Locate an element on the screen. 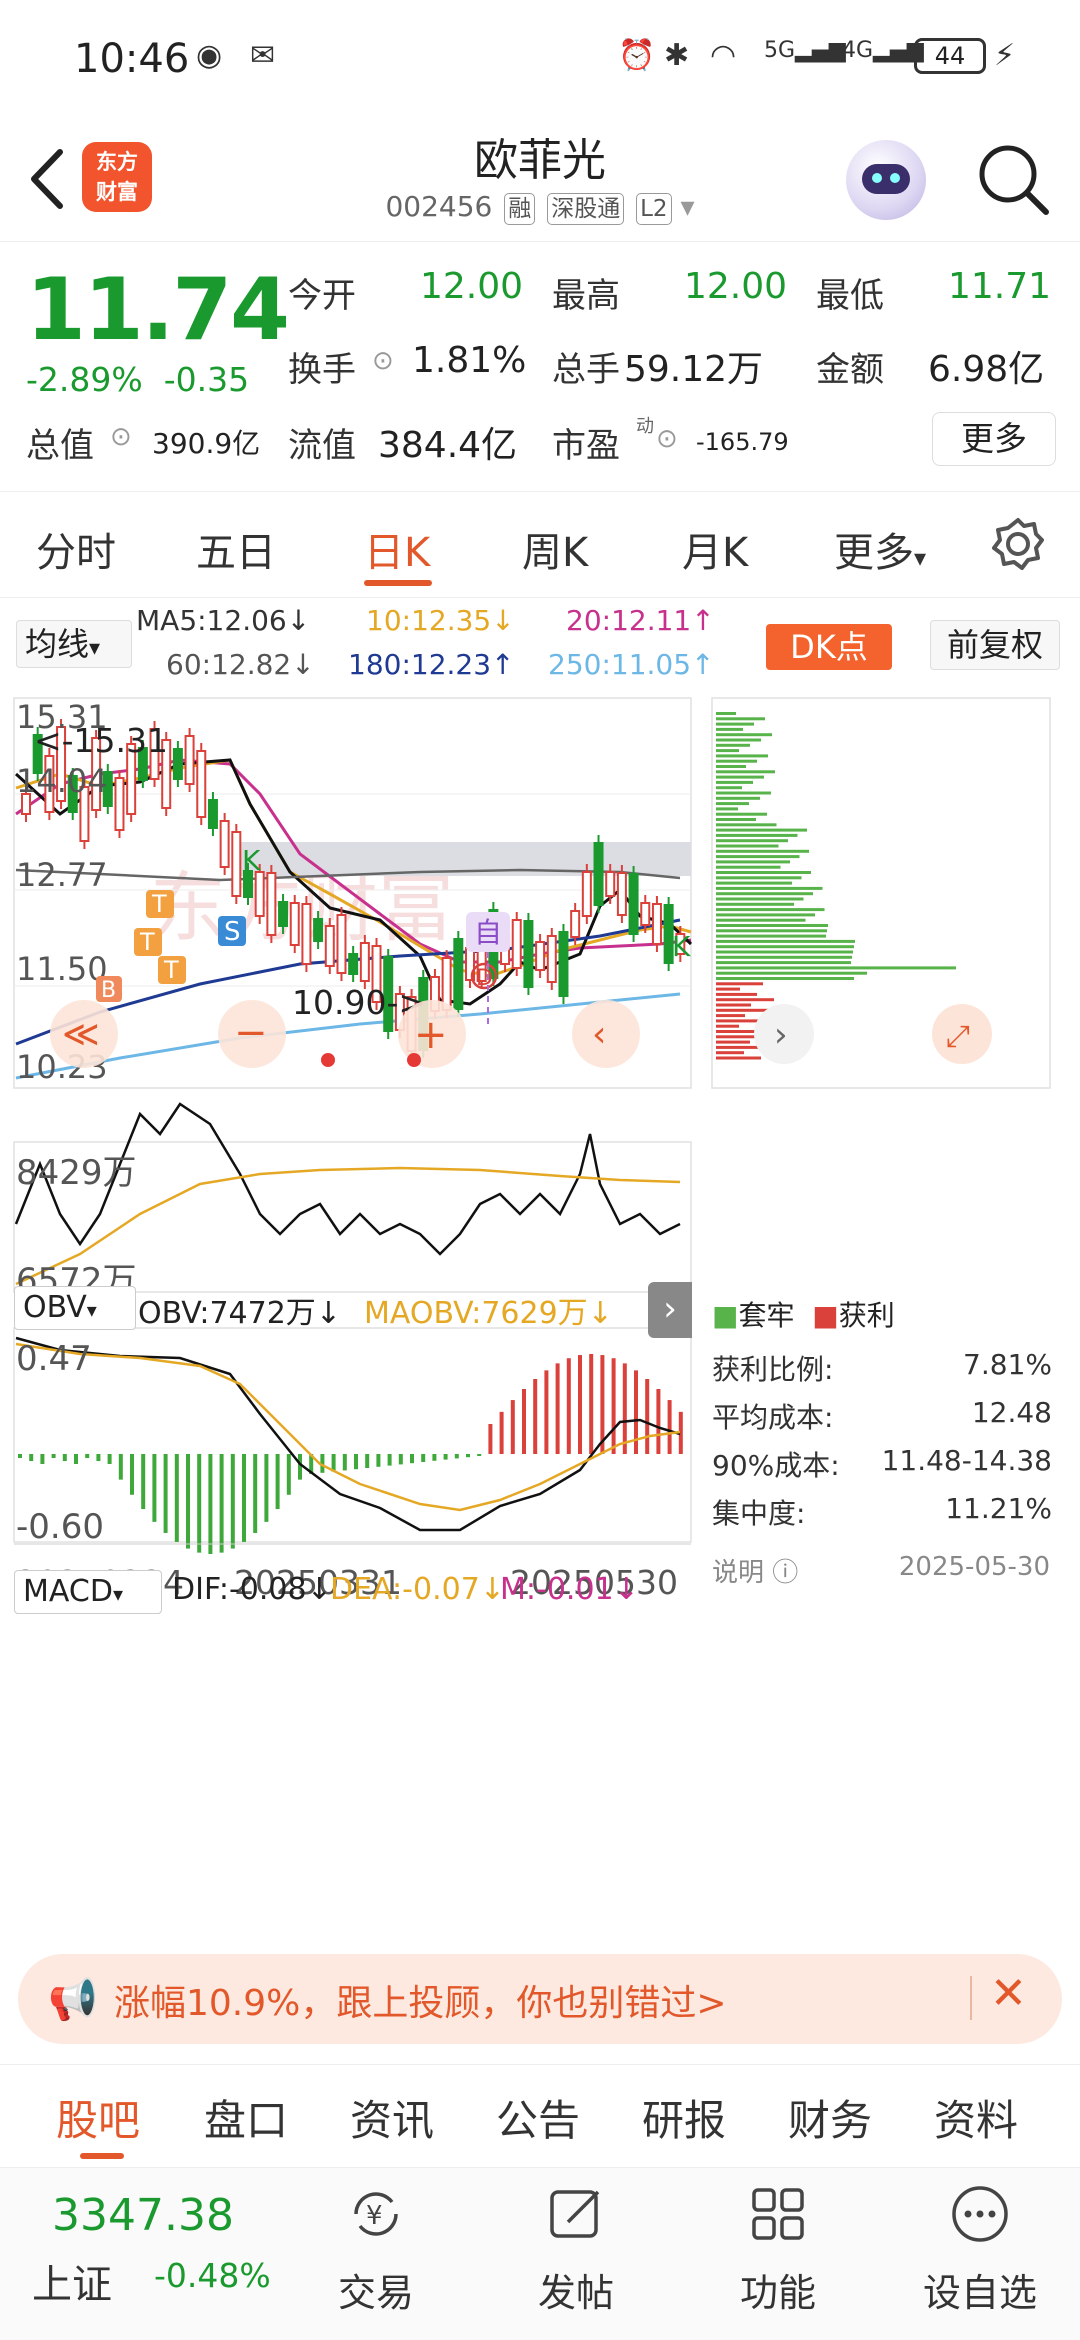 This screenshot has height=2340, width=1080. charging-icon: ⚡ is located at coordinates (1005, 55).